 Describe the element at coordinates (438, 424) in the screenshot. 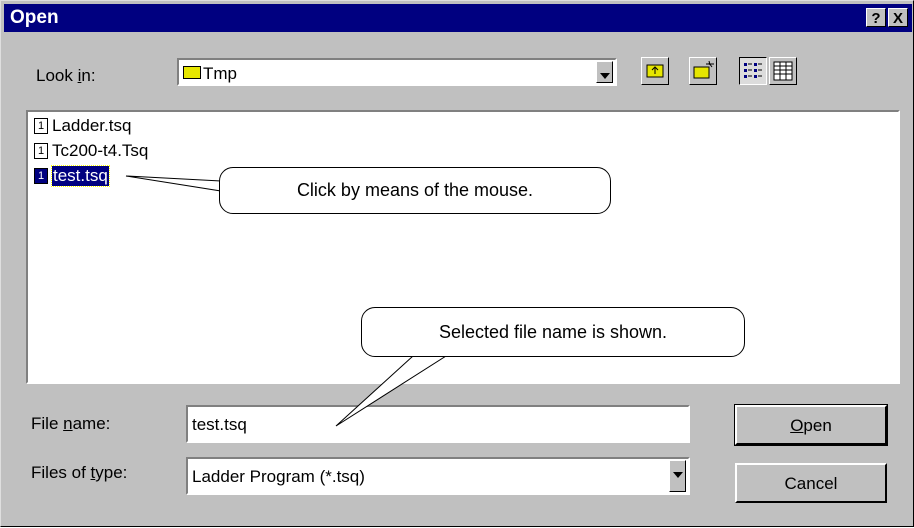

I see `file-name-input: test.tsq` at that location.